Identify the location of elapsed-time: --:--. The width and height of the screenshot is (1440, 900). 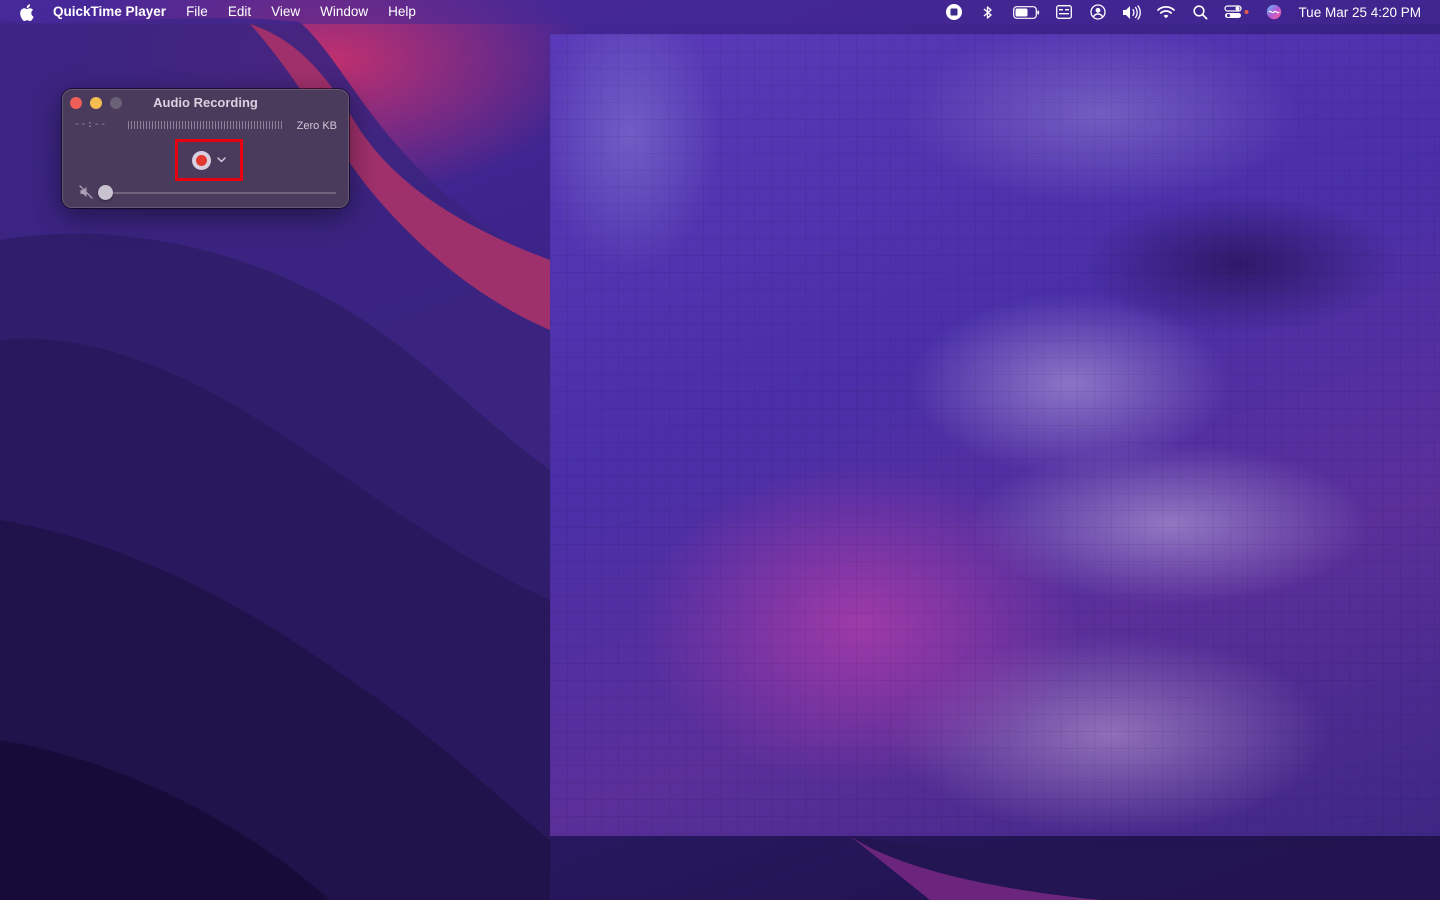
(90, 124).